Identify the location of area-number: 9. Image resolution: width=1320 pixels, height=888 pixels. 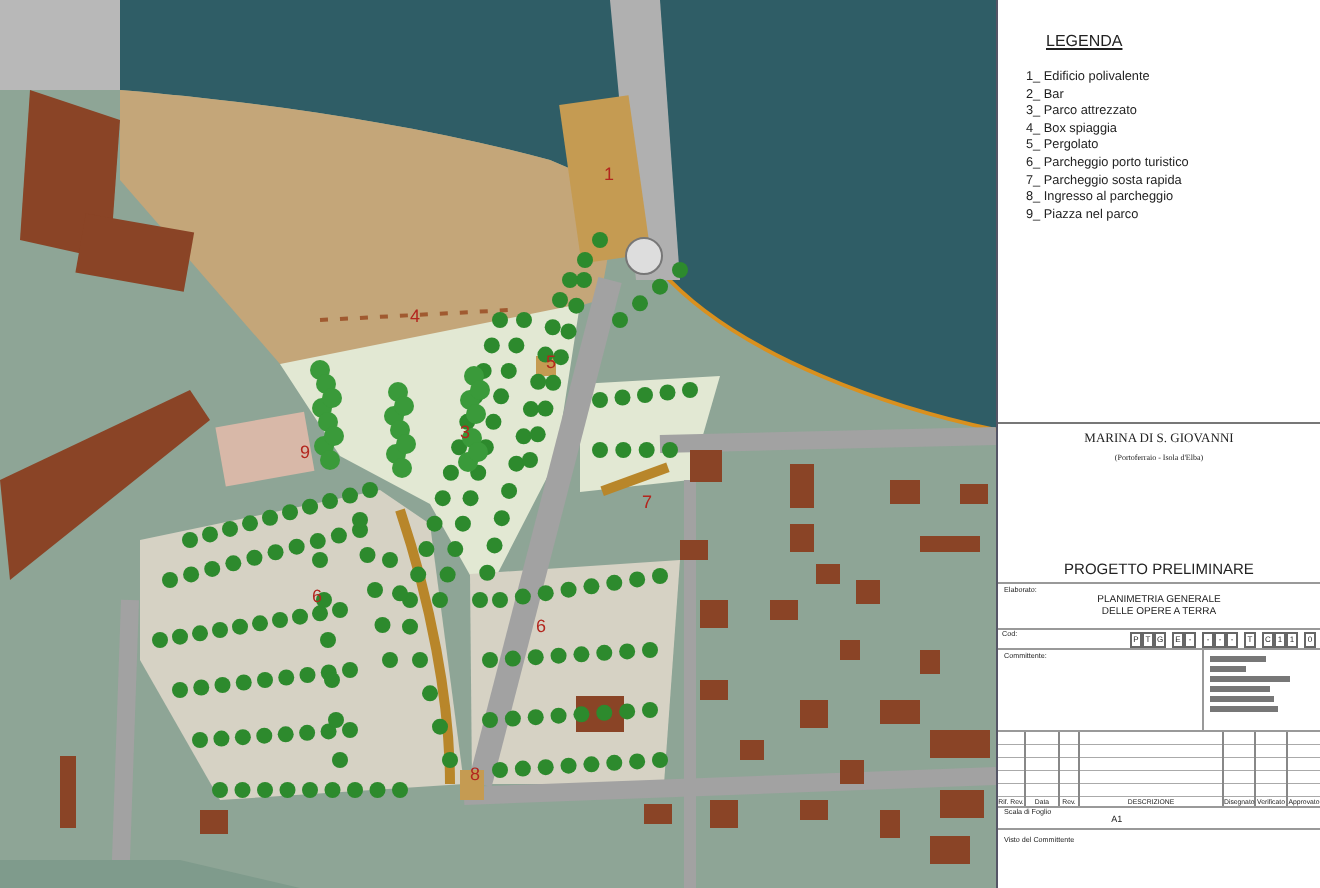
(305, 452).